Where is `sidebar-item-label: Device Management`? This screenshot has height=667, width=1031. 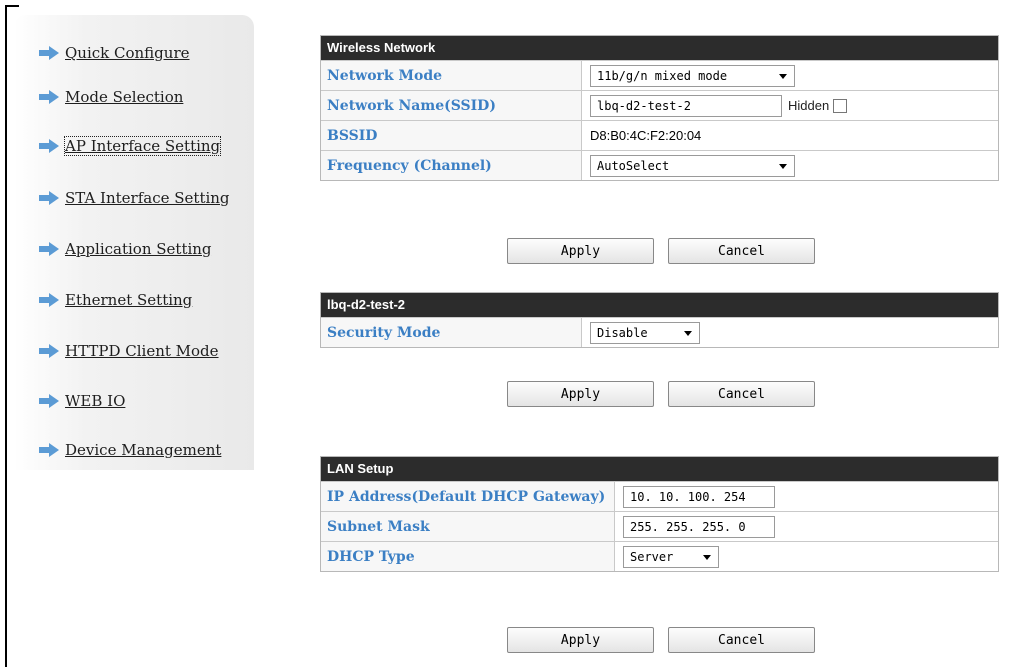
sidebar-item-label: Device Management is located at coordinates (143, 450).